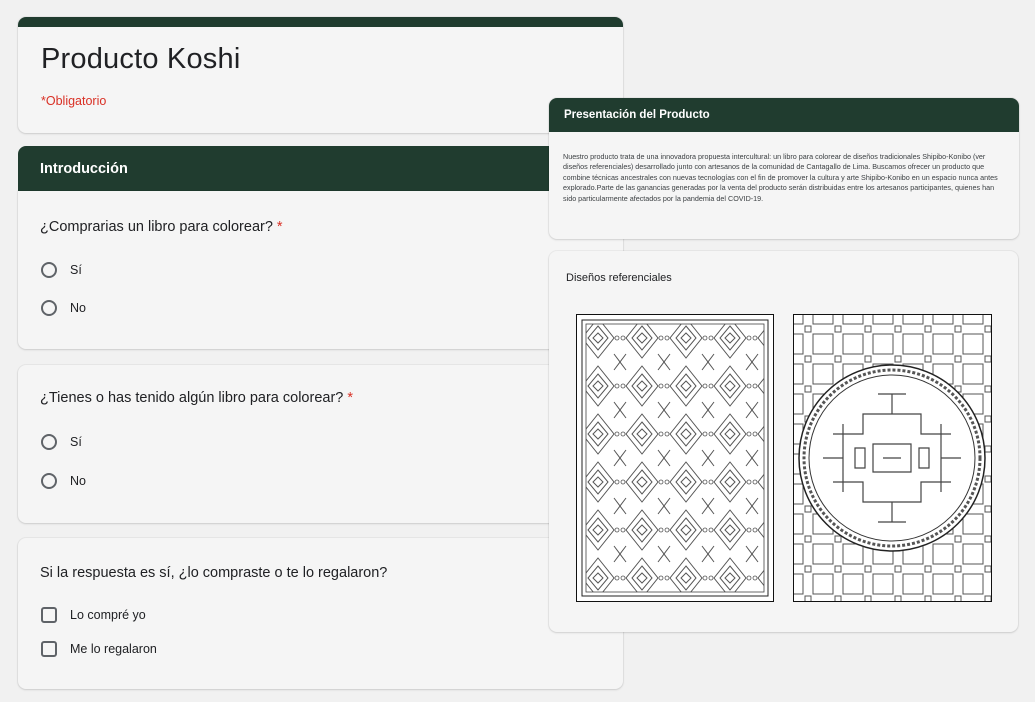 The image size is (1035, 702). Describe the element at coordinates (113, 649) in the screenshot. I see `option-label: Me lo regalaron` at that location.